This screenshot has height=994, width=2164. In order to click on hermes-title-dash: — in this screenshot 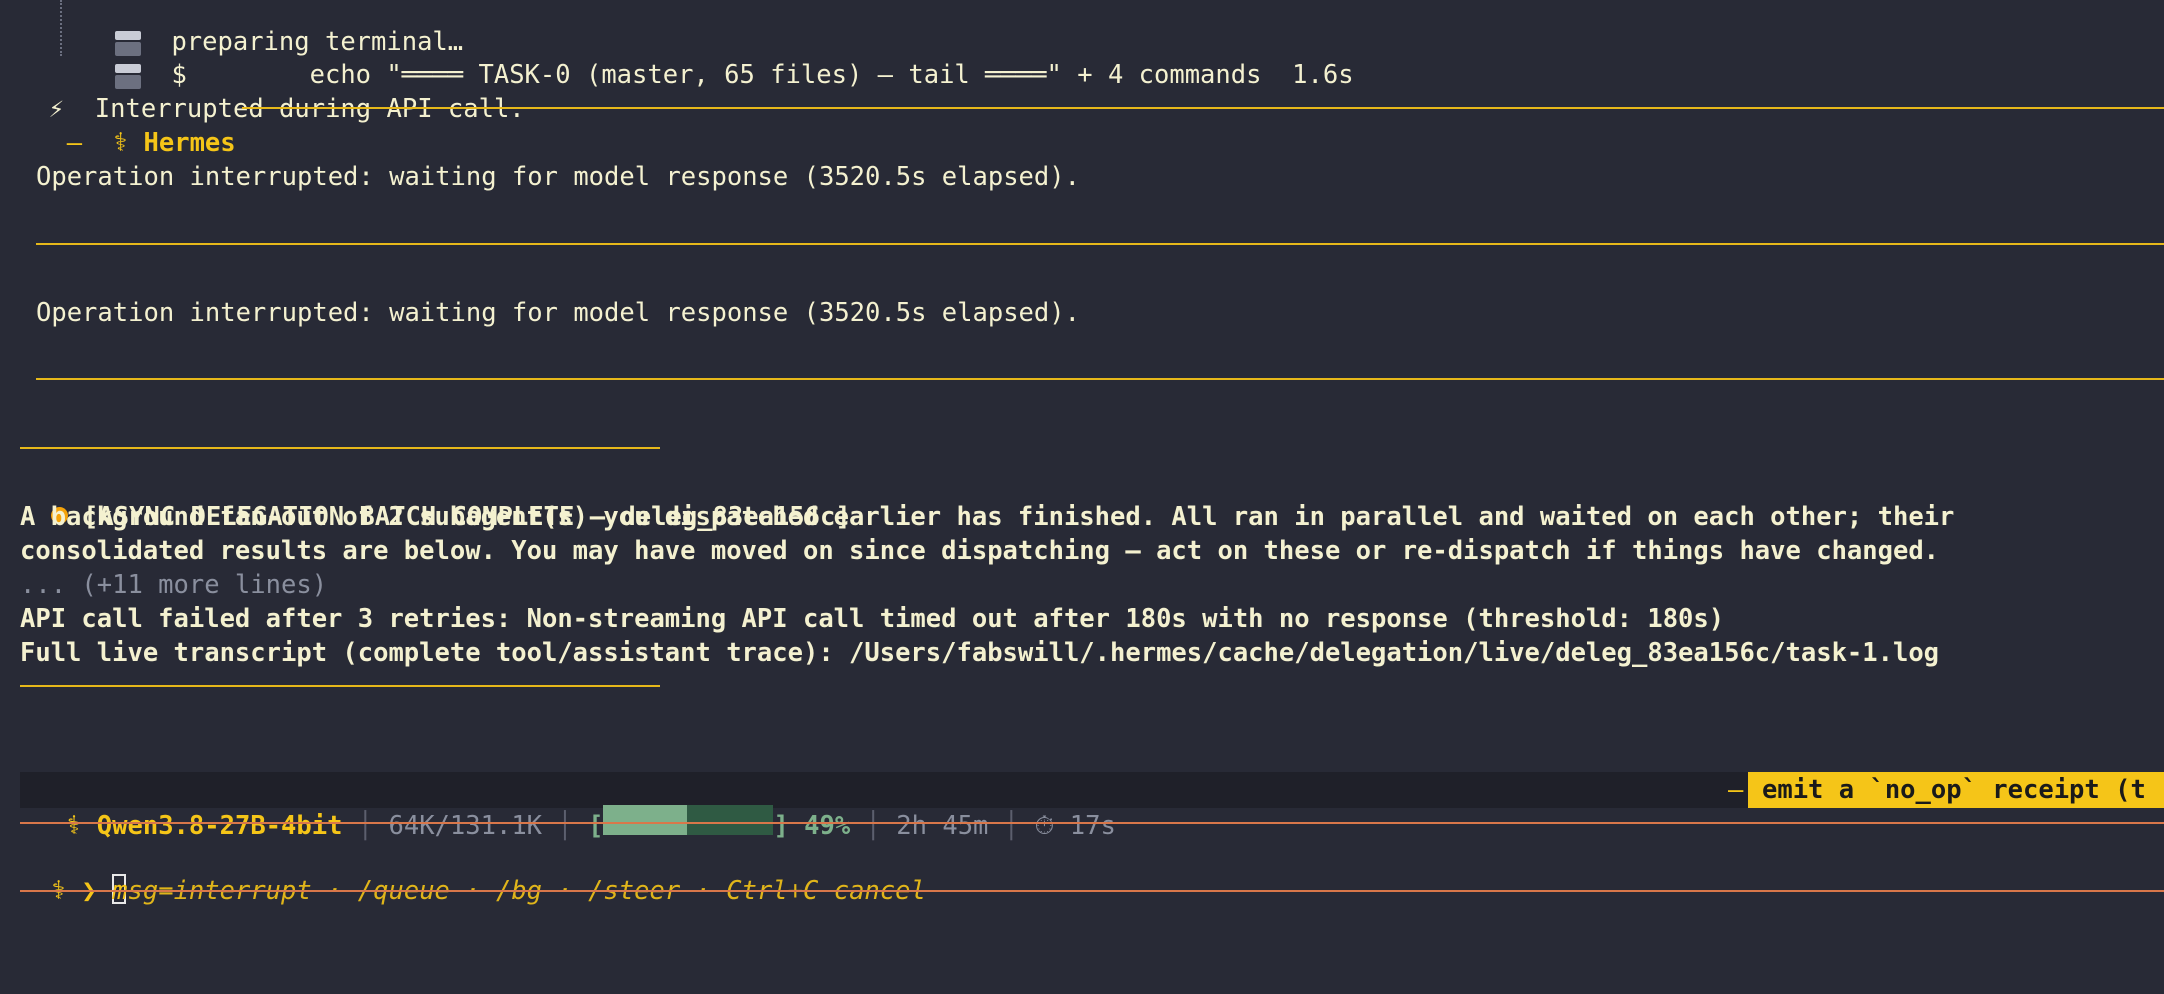, I will do `click(74, 143)`.